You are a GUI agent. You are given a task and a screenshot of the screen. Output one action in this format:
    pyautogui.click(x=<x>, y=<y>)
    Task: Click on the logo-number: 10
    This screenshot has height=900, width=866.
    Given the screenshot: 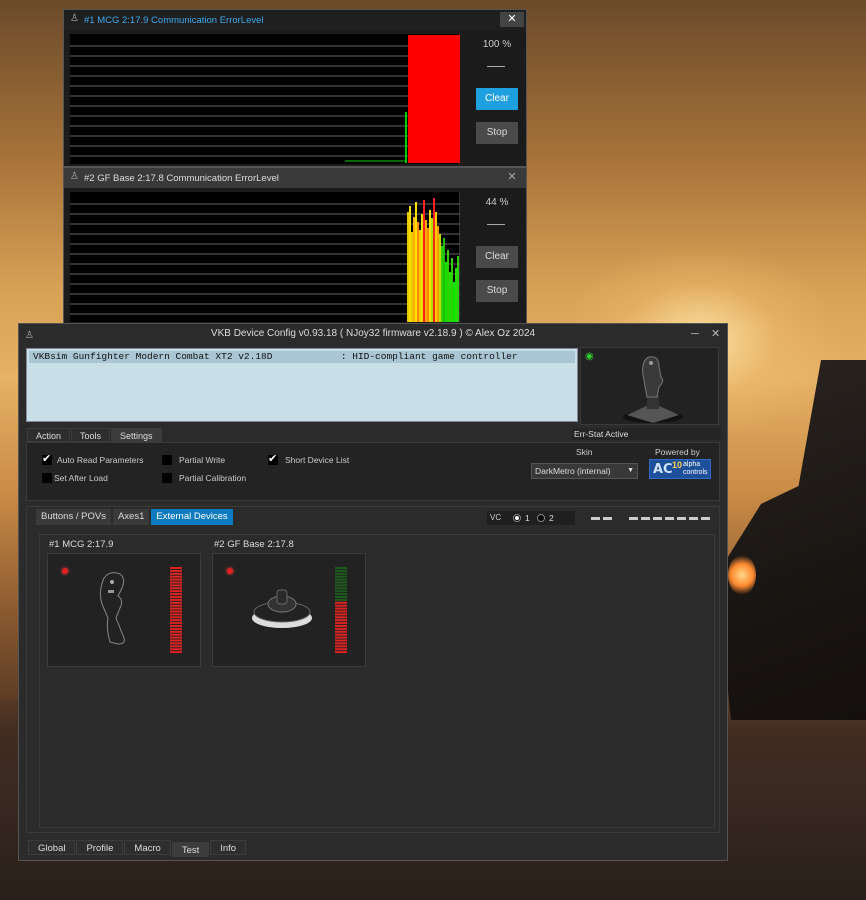 What is the action you would take?
    pyautogui.click(x=677, y=465)
    